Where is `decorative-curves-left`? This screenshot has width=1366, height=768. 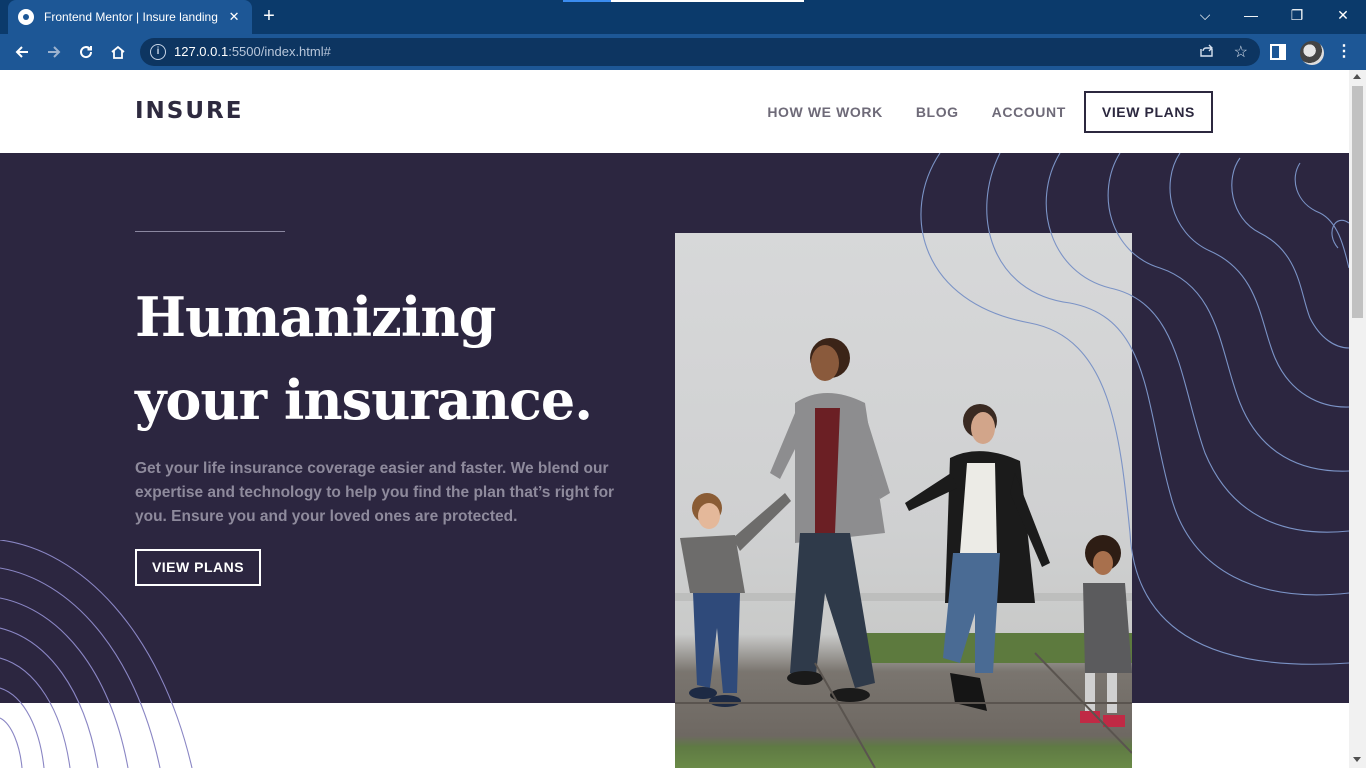 decorative-curves-left is located at coordinates (96, 654).